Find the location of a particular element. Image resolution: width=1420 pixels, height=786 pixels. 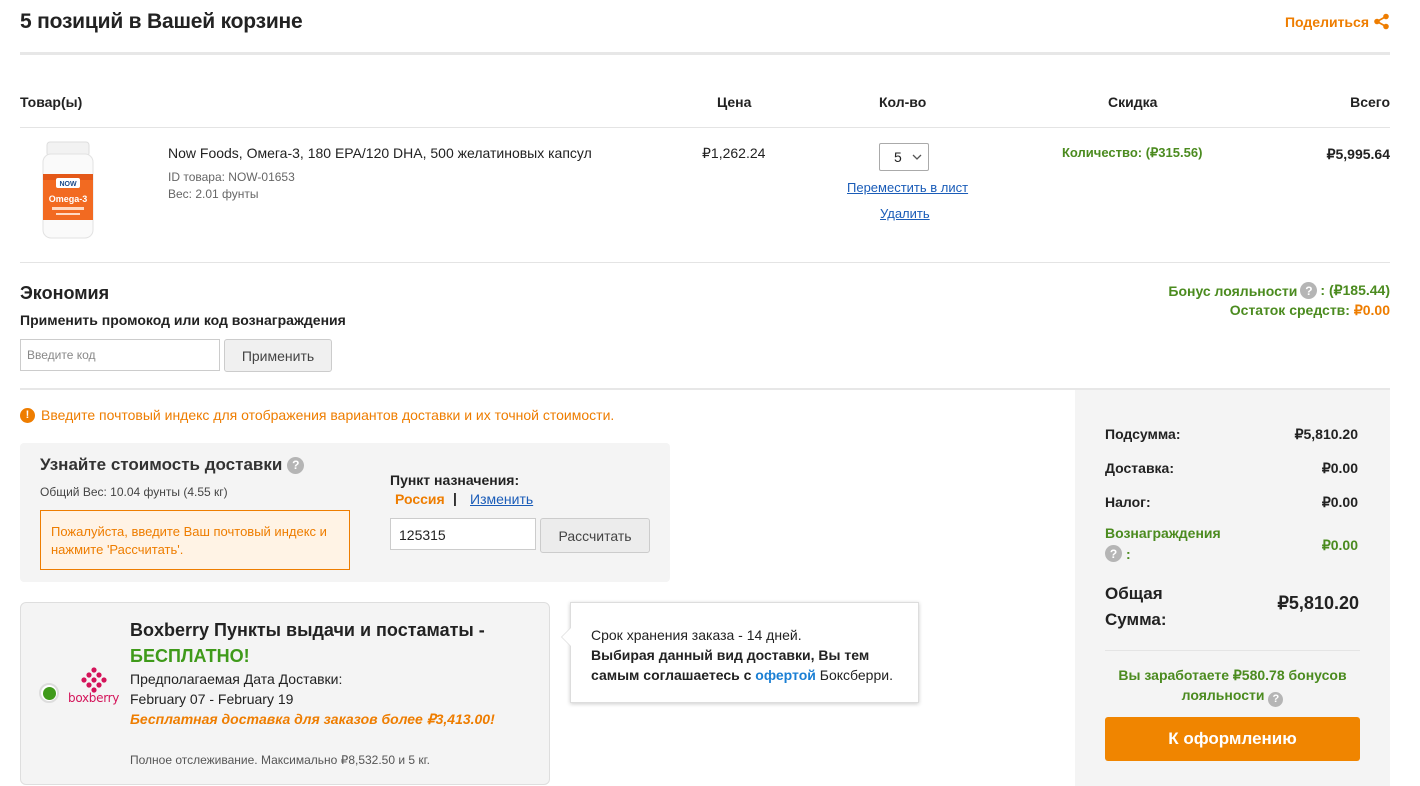

balance: Остаток средств: ₽0.00 is located at coordinates (1310, 310).